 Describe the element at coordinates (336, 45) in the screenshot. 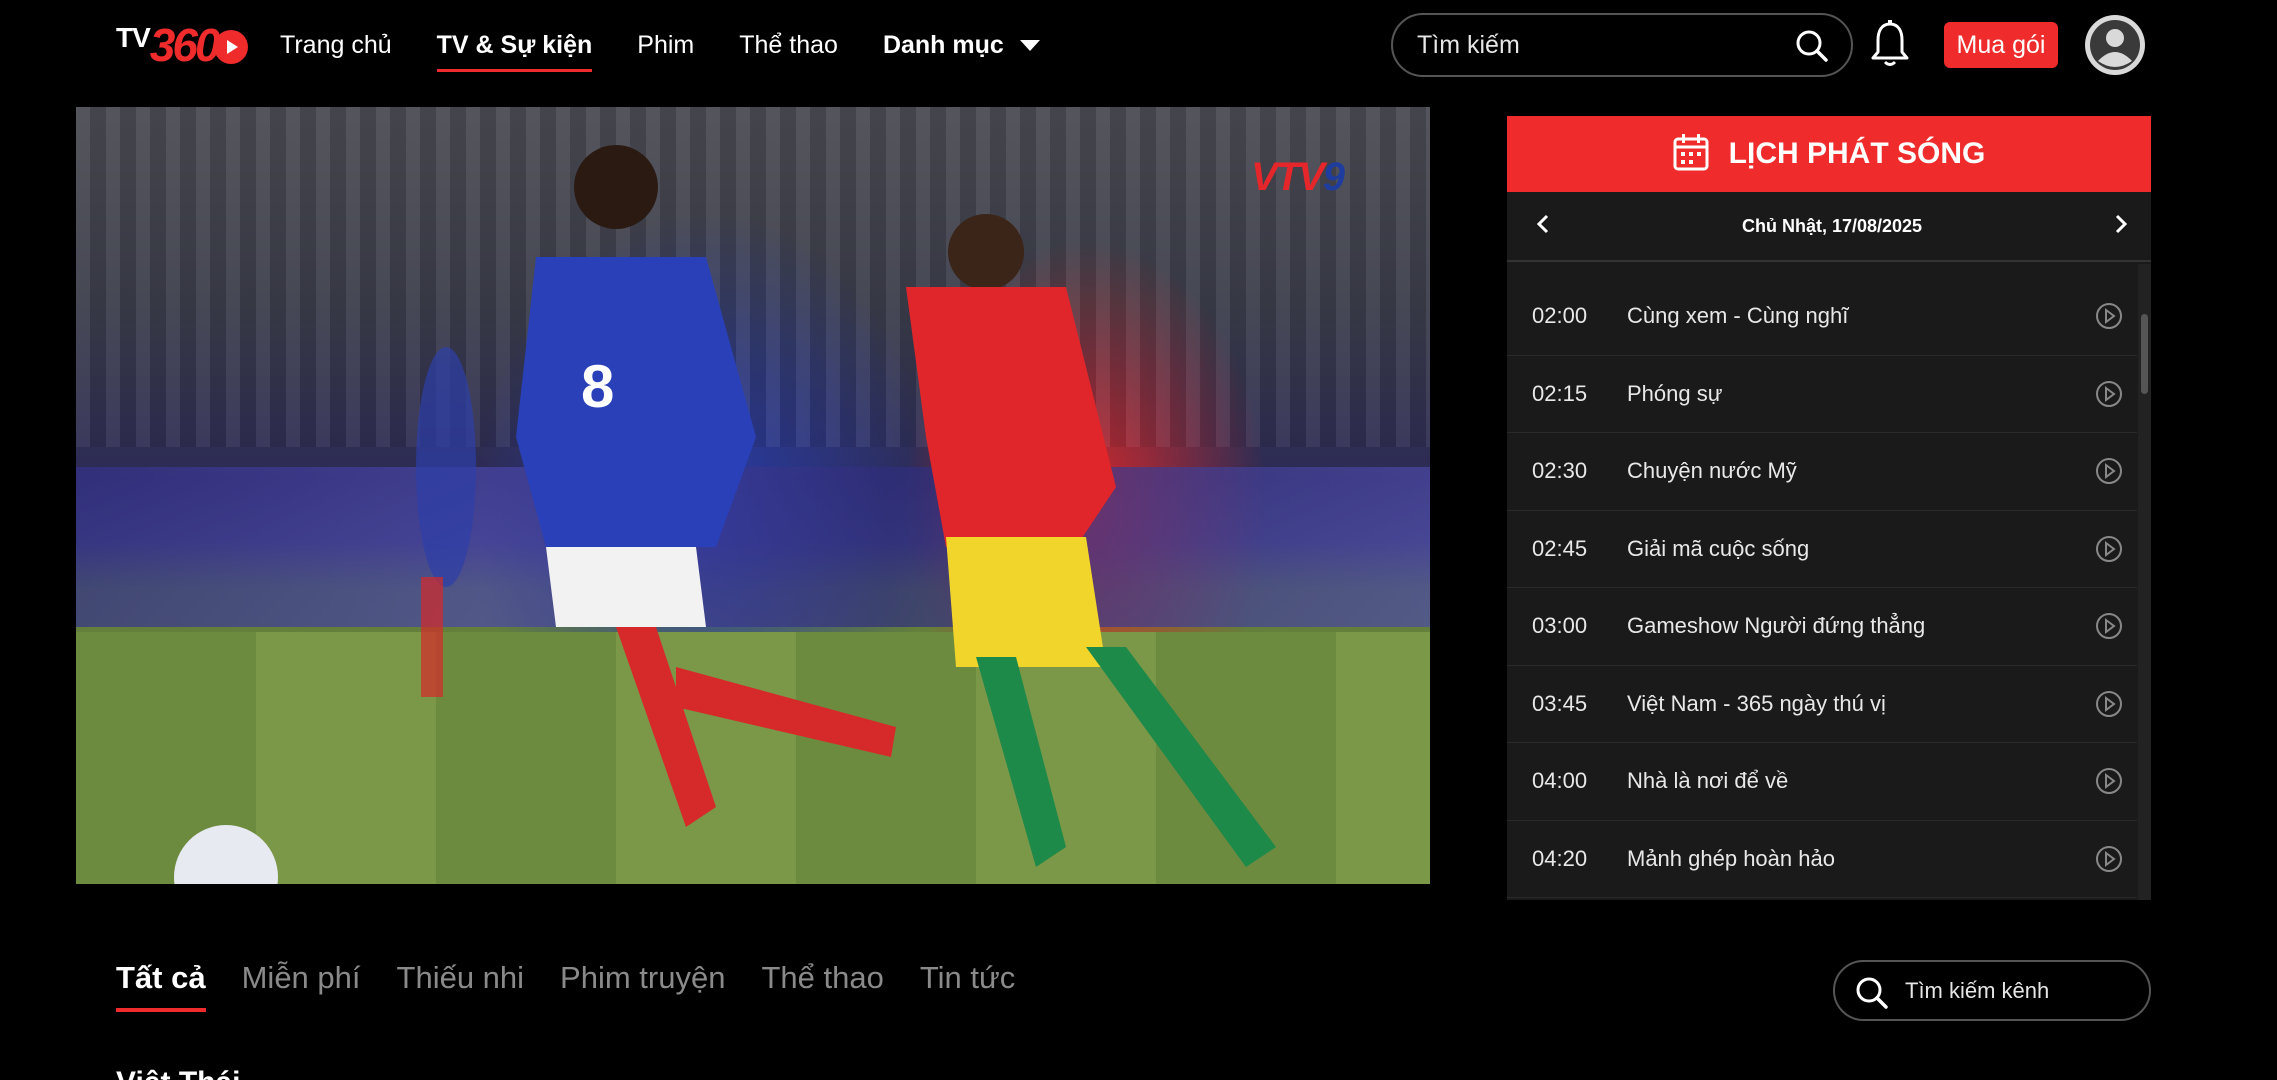

I see `nav-item-home: Trang chủ` at that location.